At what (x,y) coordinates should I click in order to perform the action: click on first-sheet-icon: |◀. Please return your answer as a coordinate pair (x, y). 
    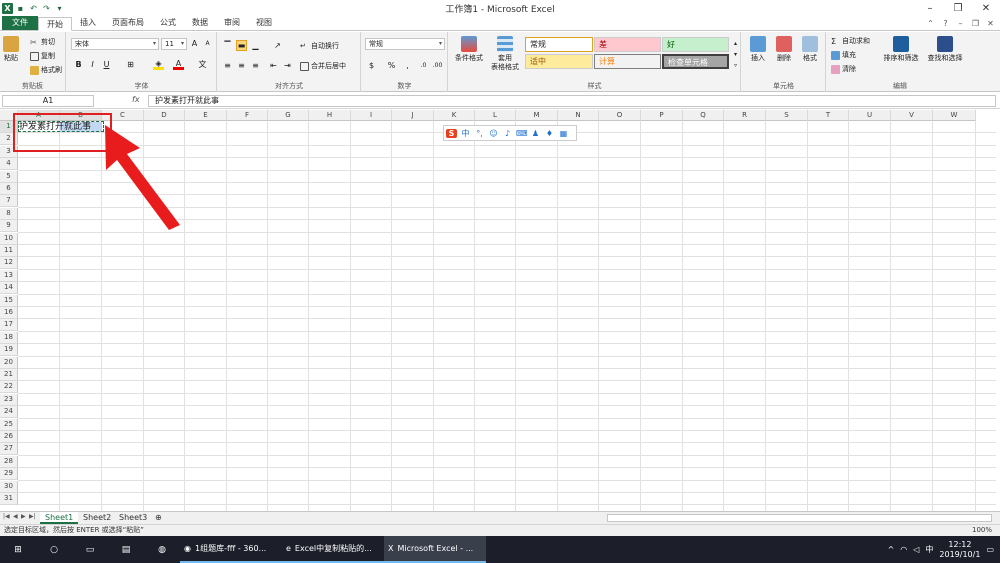
    Looking at the image, I should click on (6, 516).